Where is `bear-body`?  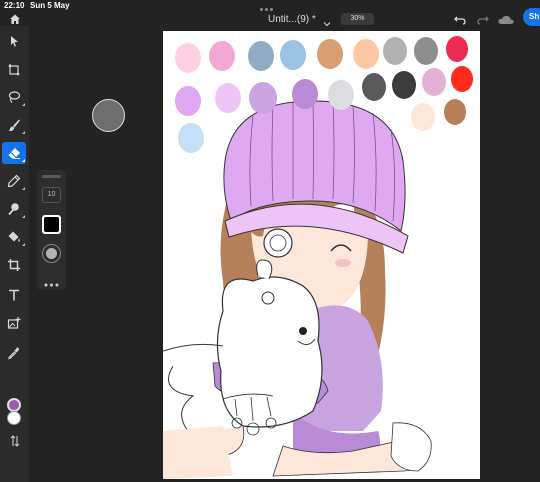
bear-body is located at coordinates (269, 352).